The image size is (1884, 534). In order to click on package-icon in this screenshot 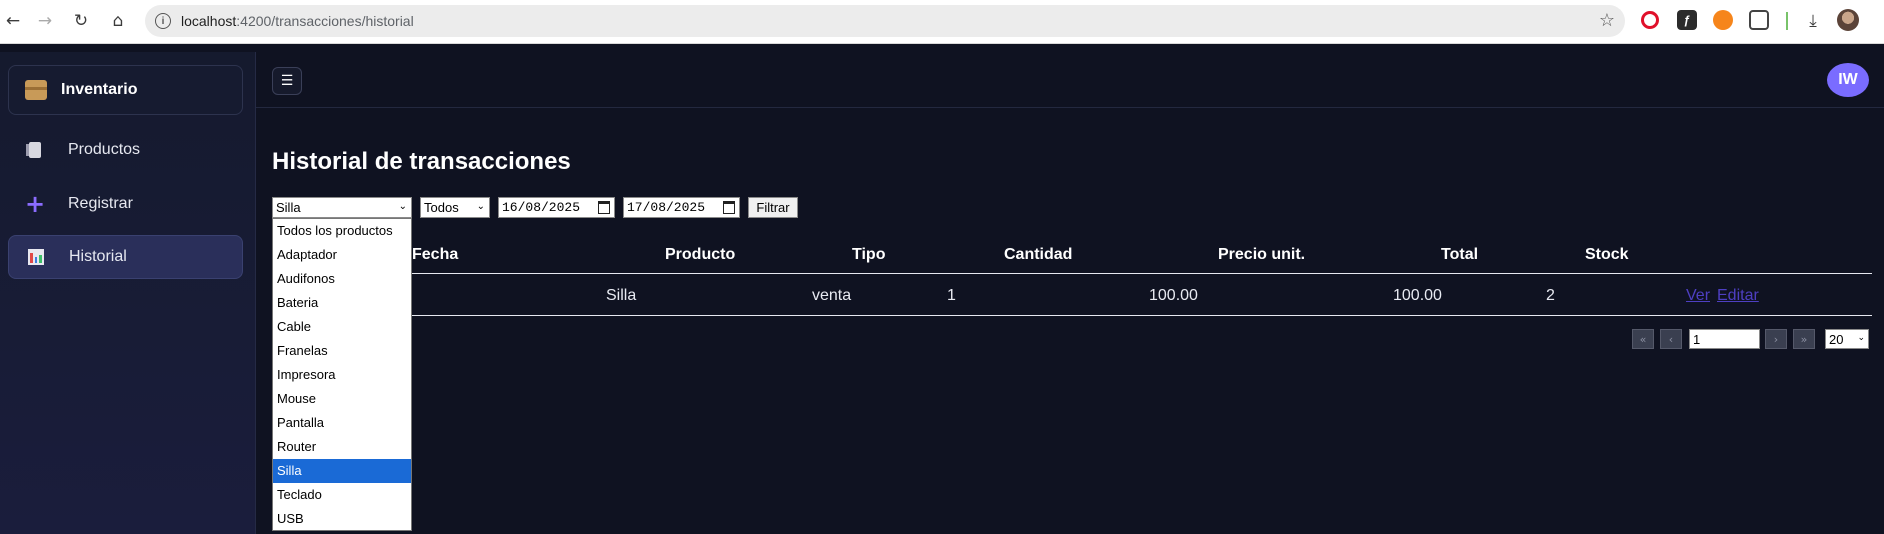, I will do `click(36, 90)`.